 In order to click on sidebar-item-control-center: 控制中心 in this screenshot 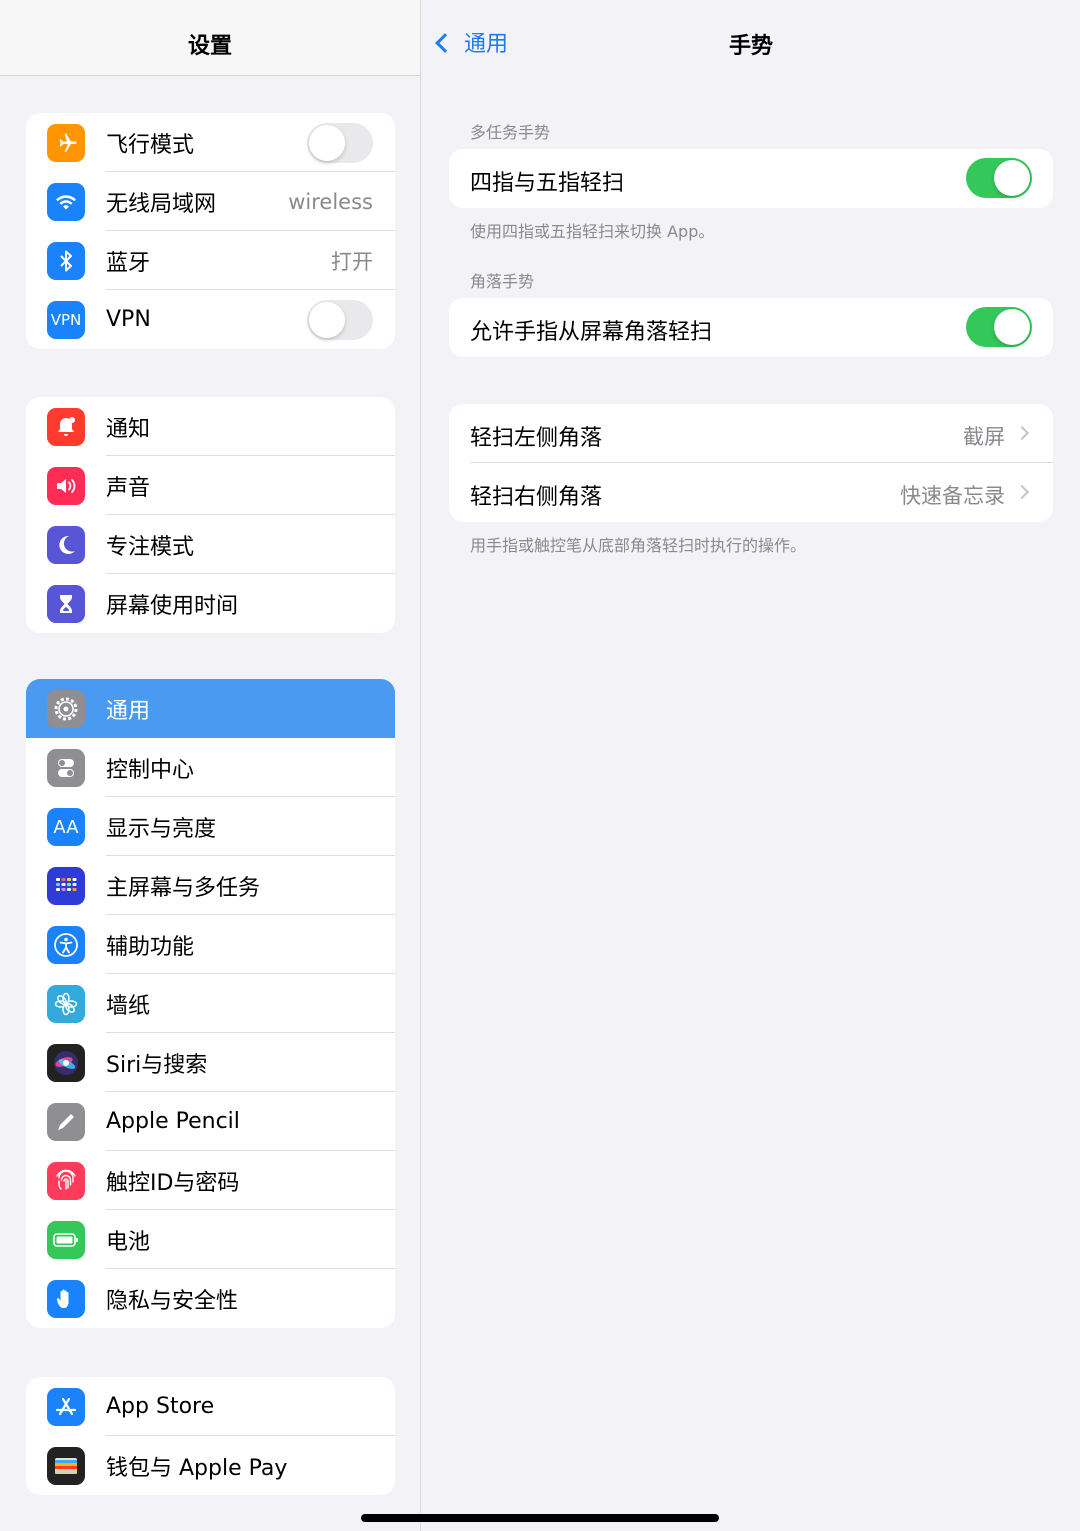, I will do `click(210, 767)`.